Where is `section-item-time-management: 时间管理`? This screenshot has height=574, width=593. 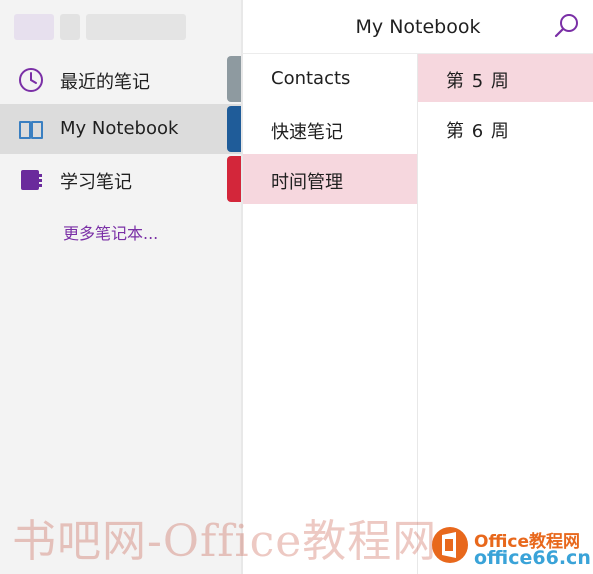
section-item-time-management: 时间管理 is located at coordinates (331, 179).